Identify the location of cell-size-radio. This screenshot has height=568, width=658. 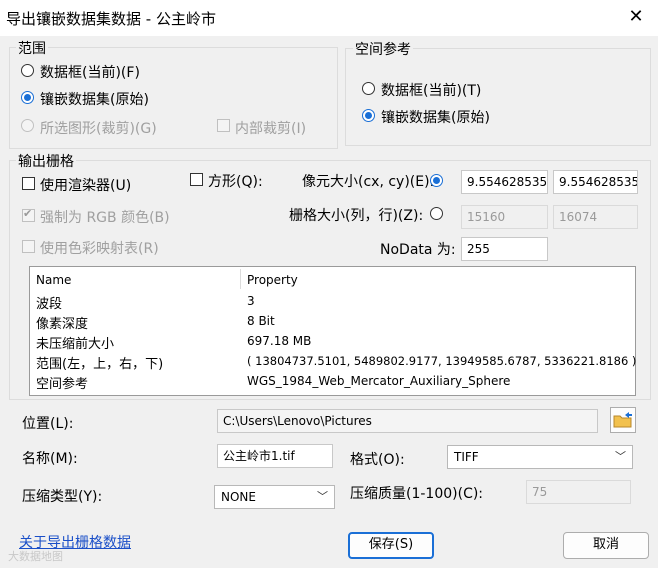
(436, 180).